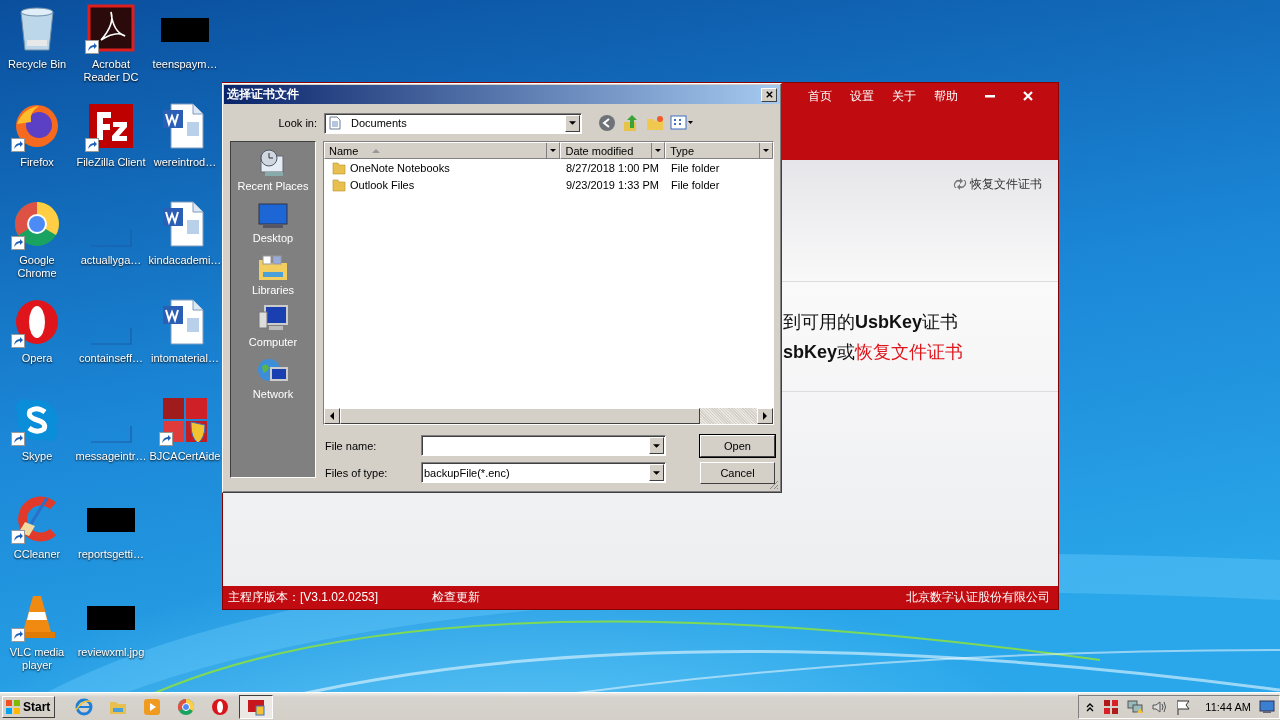 The width and height of the screenshot is (1280, 720). Describe the element at coordinates (382, 184) in the screenshot. I see `file-name: Outlook Files` at that location.